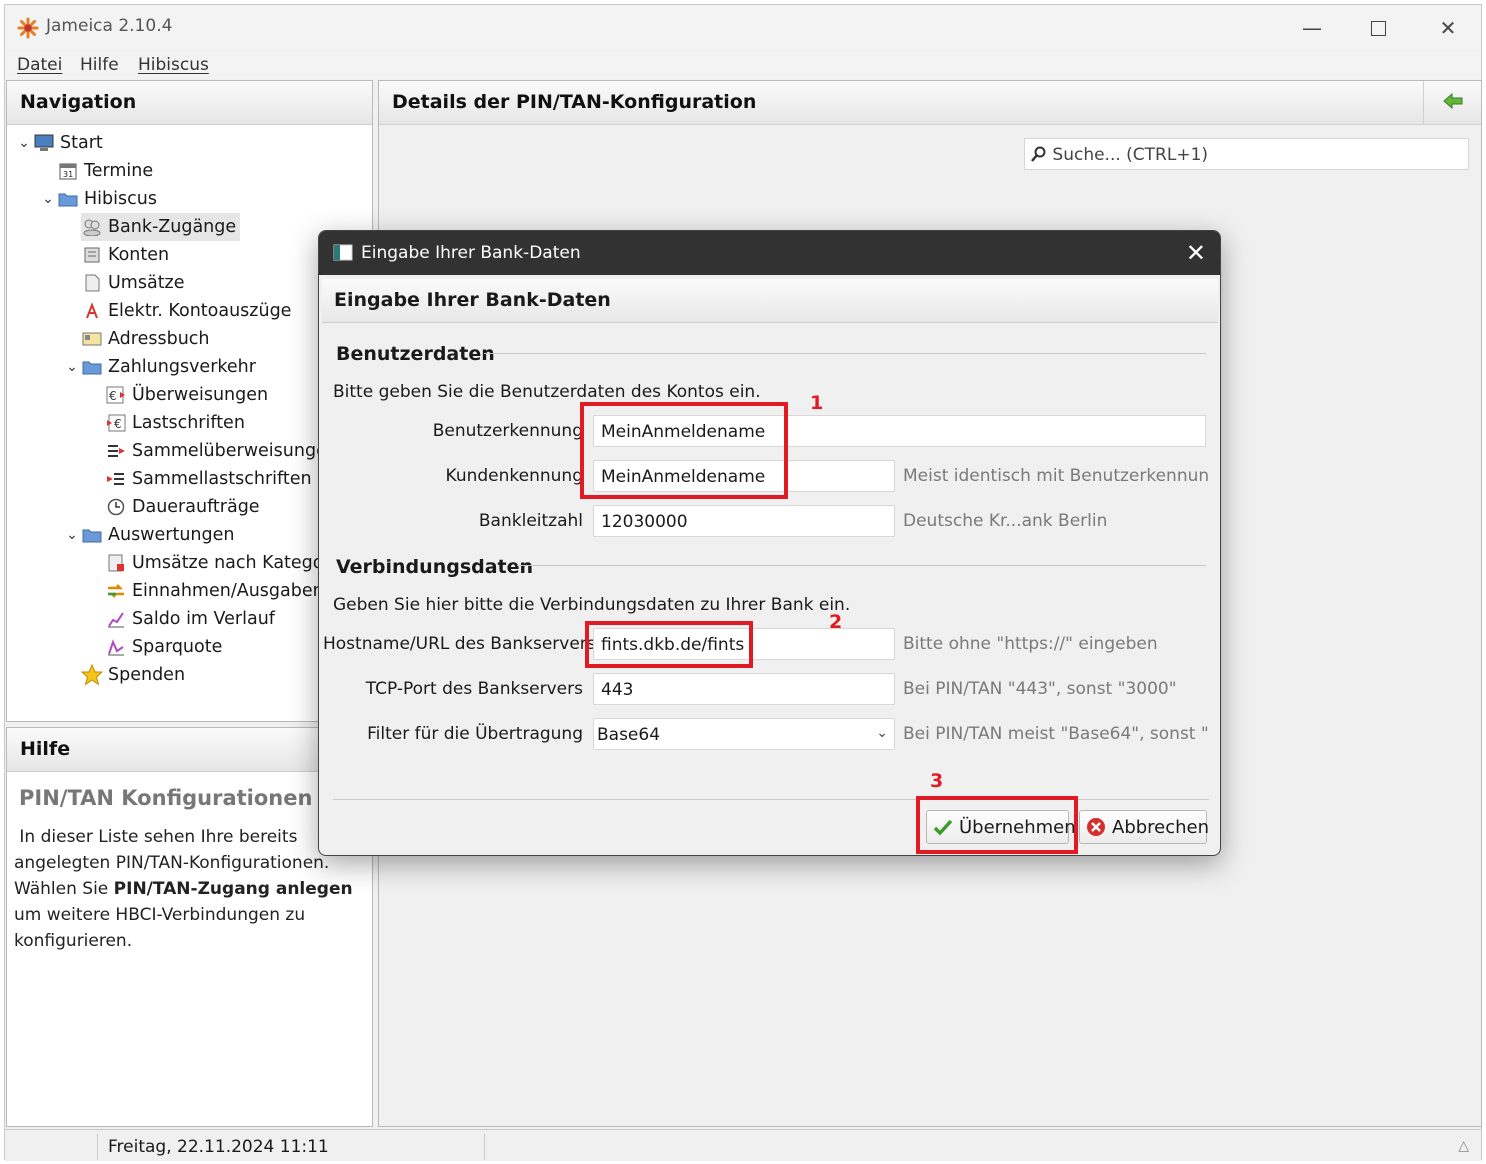  What do you see at coordinates (163, 647) in the screenshot?
I see `tree-item-sparquote: Sparquote` at bounding box center [163, 647].